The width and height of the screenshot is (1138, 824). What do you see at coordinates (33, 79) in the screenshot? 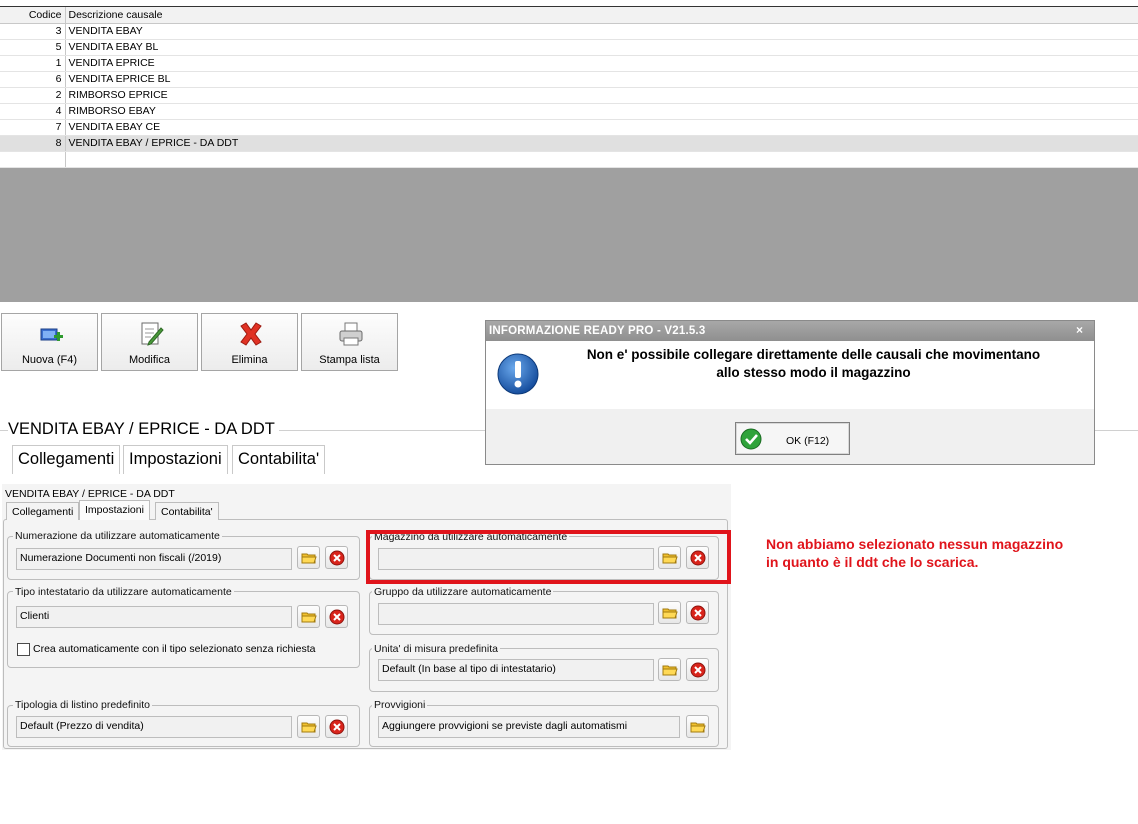
I see `cell-code: 6` at bounding box center [33, 79].